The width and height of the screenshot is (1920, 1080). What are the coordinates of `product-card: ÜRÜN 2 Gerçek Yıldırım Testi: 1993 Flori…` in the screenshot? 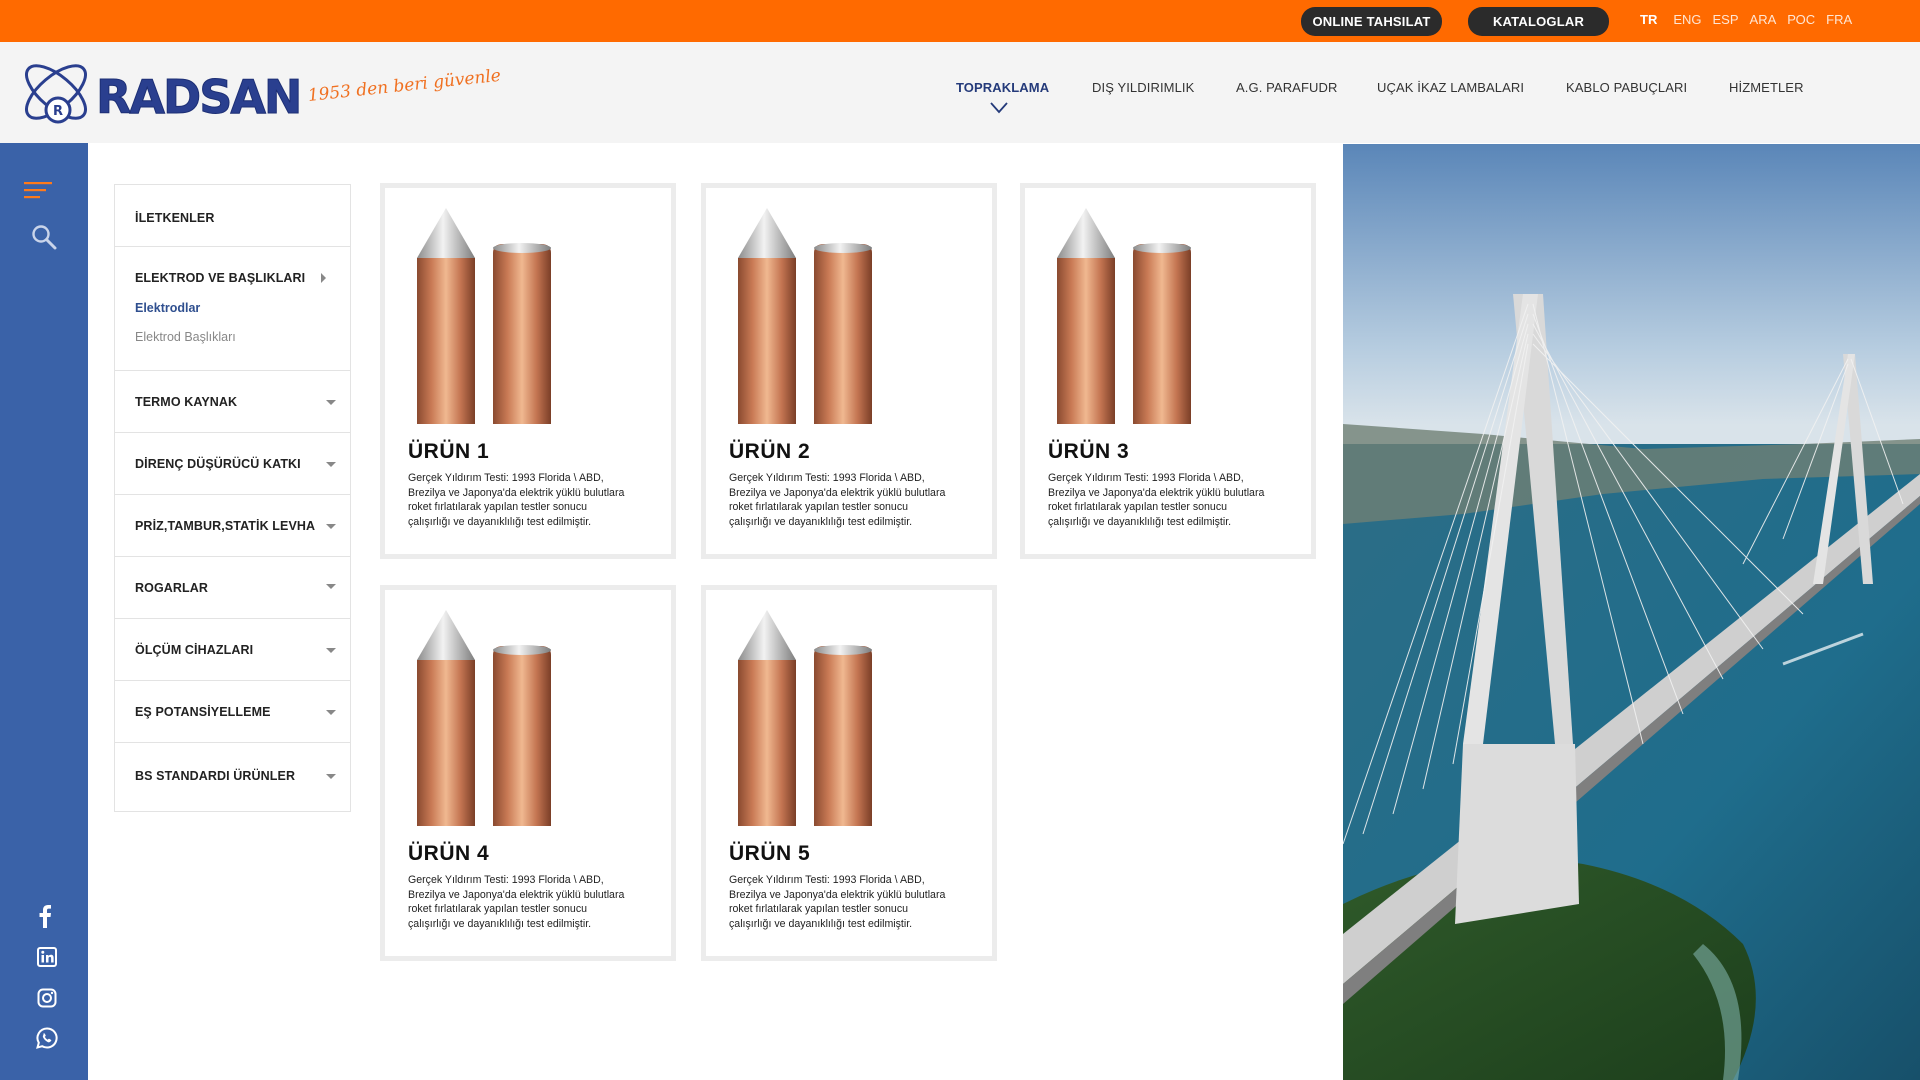 It's located at (849, 371).